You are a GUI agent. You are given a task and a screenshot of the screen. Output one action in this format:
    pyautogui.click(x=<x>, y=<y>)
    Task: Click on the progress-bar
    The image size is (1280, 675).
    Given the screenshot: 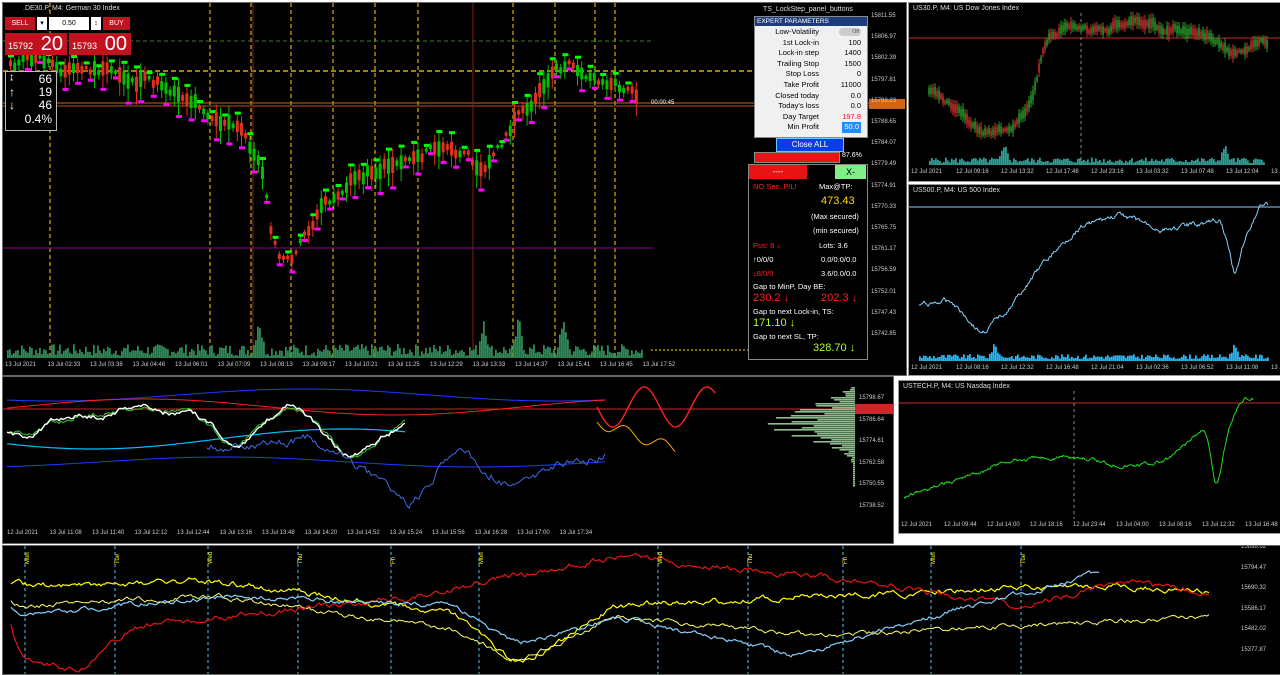 What is the action you would take?
    pyautogui.click(x=797, y=157)
    